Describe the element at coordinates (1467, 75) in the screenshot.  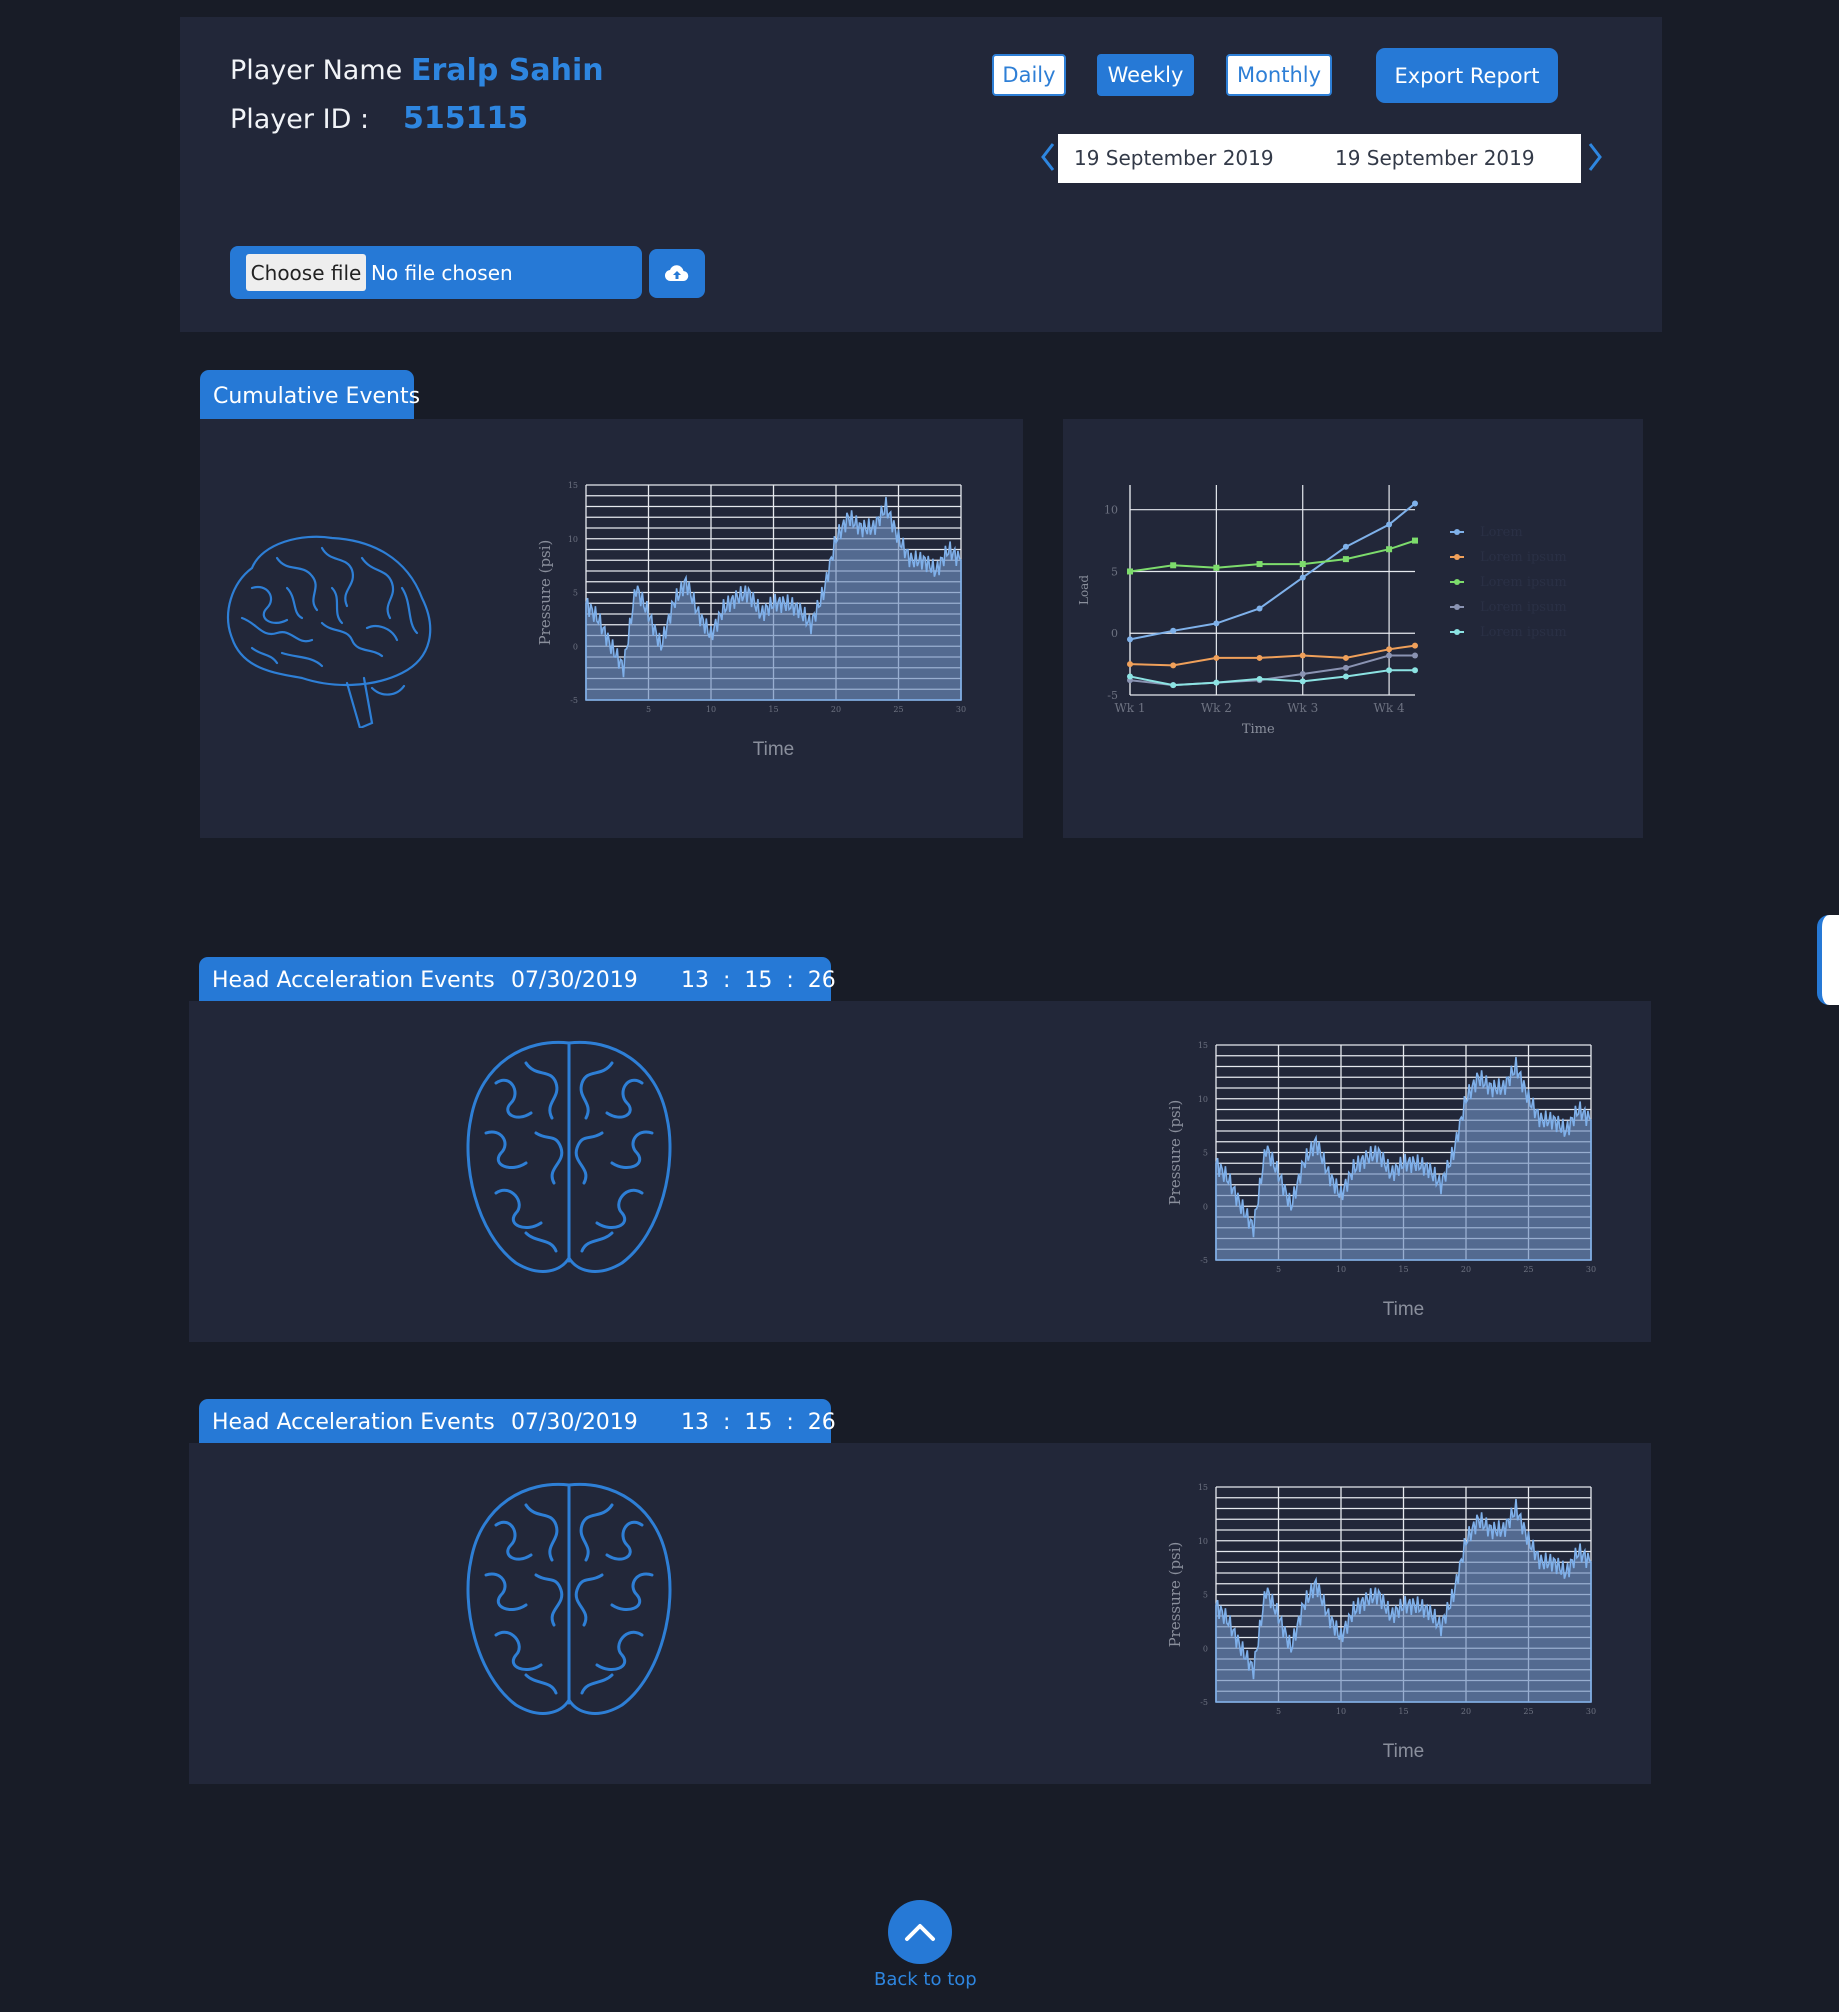
I see `export-report-button: Export Report` at that location.